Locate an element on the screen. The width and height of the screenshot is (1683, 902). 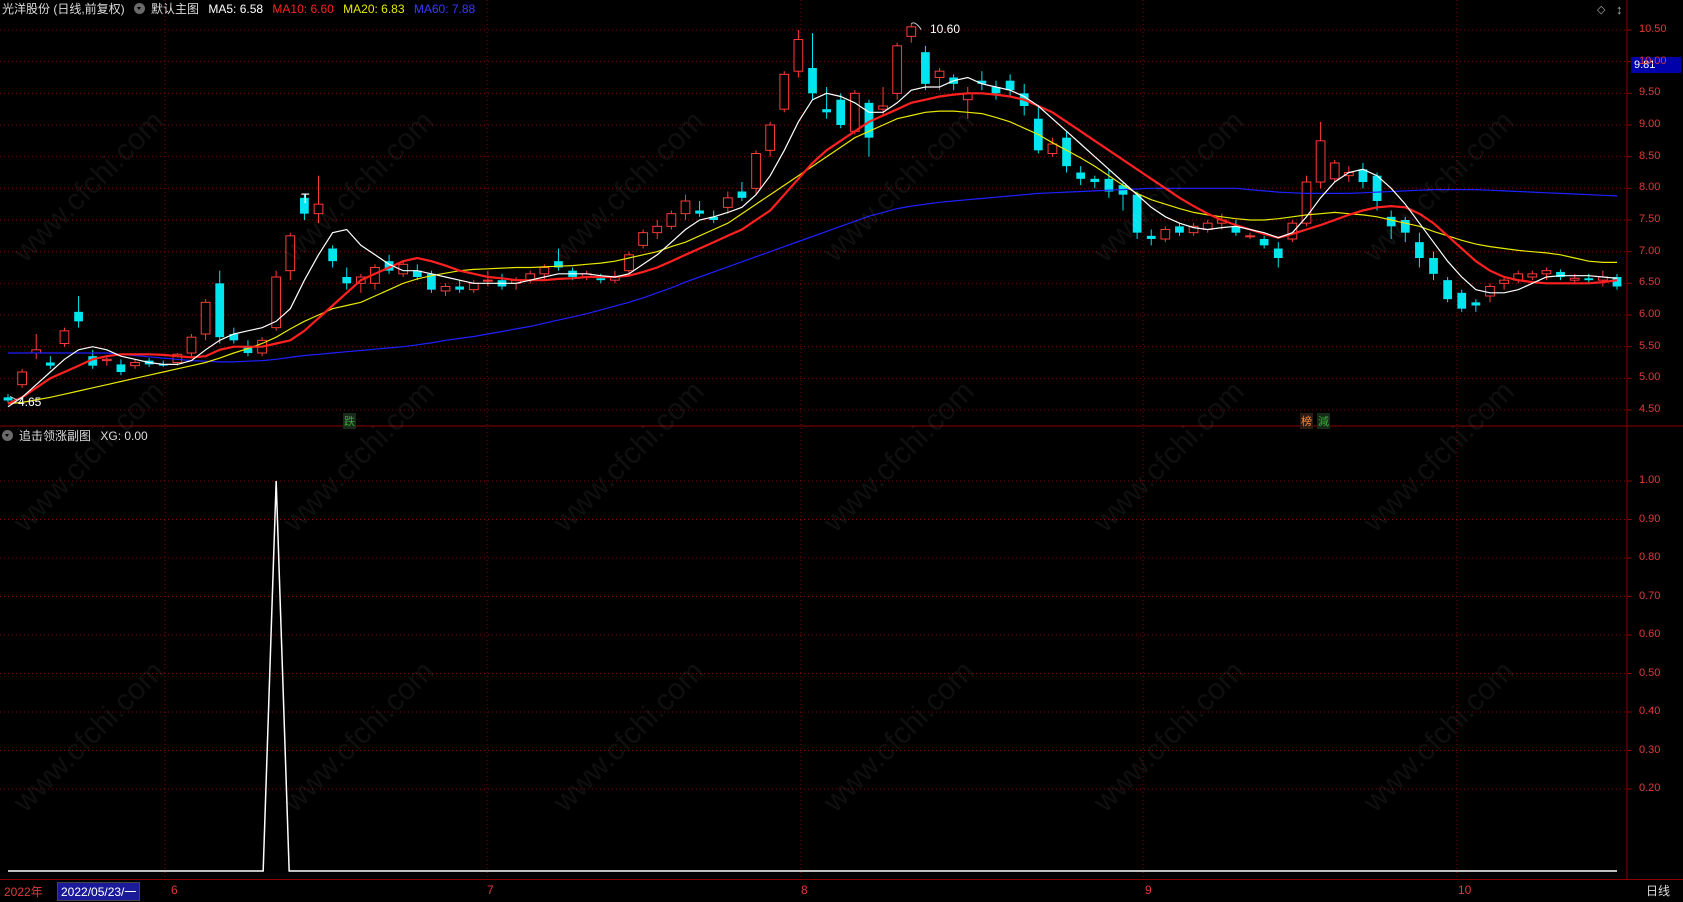
ma5-label: MA5: 6.58 is located at coordinates (236, 9).